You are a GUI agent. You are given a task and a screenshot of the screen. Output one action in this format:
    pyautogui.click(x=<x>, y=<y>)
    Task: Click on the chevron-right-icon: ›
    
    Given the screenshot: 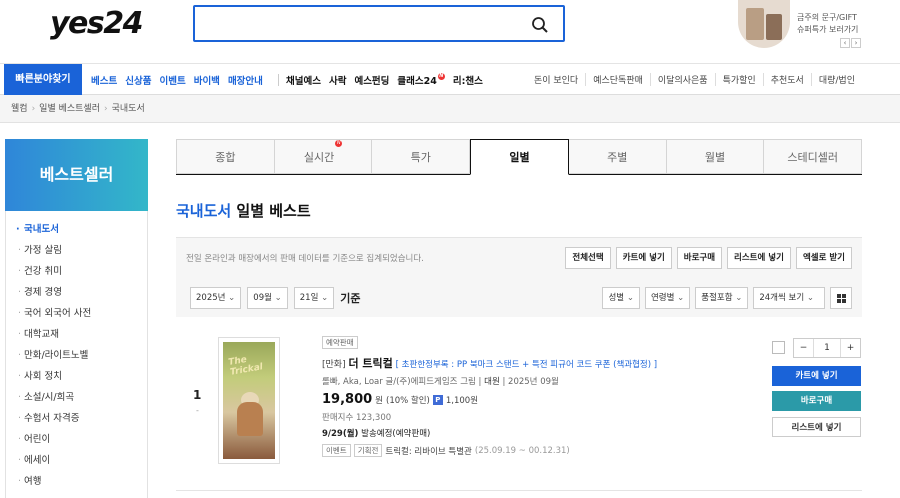 What is the action you would take?
    pyautogui.click(x=33, y=109)
    